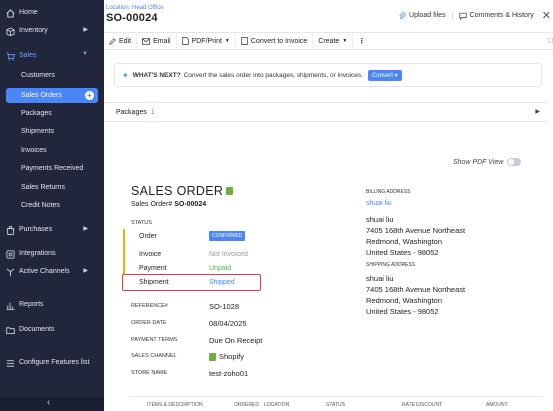 This screenshot has width=553, height=411. Describe the element at coordinates (52, 363) in the screenshot. I see `sidebar-item-configure-features: Configure Features list` at that location.